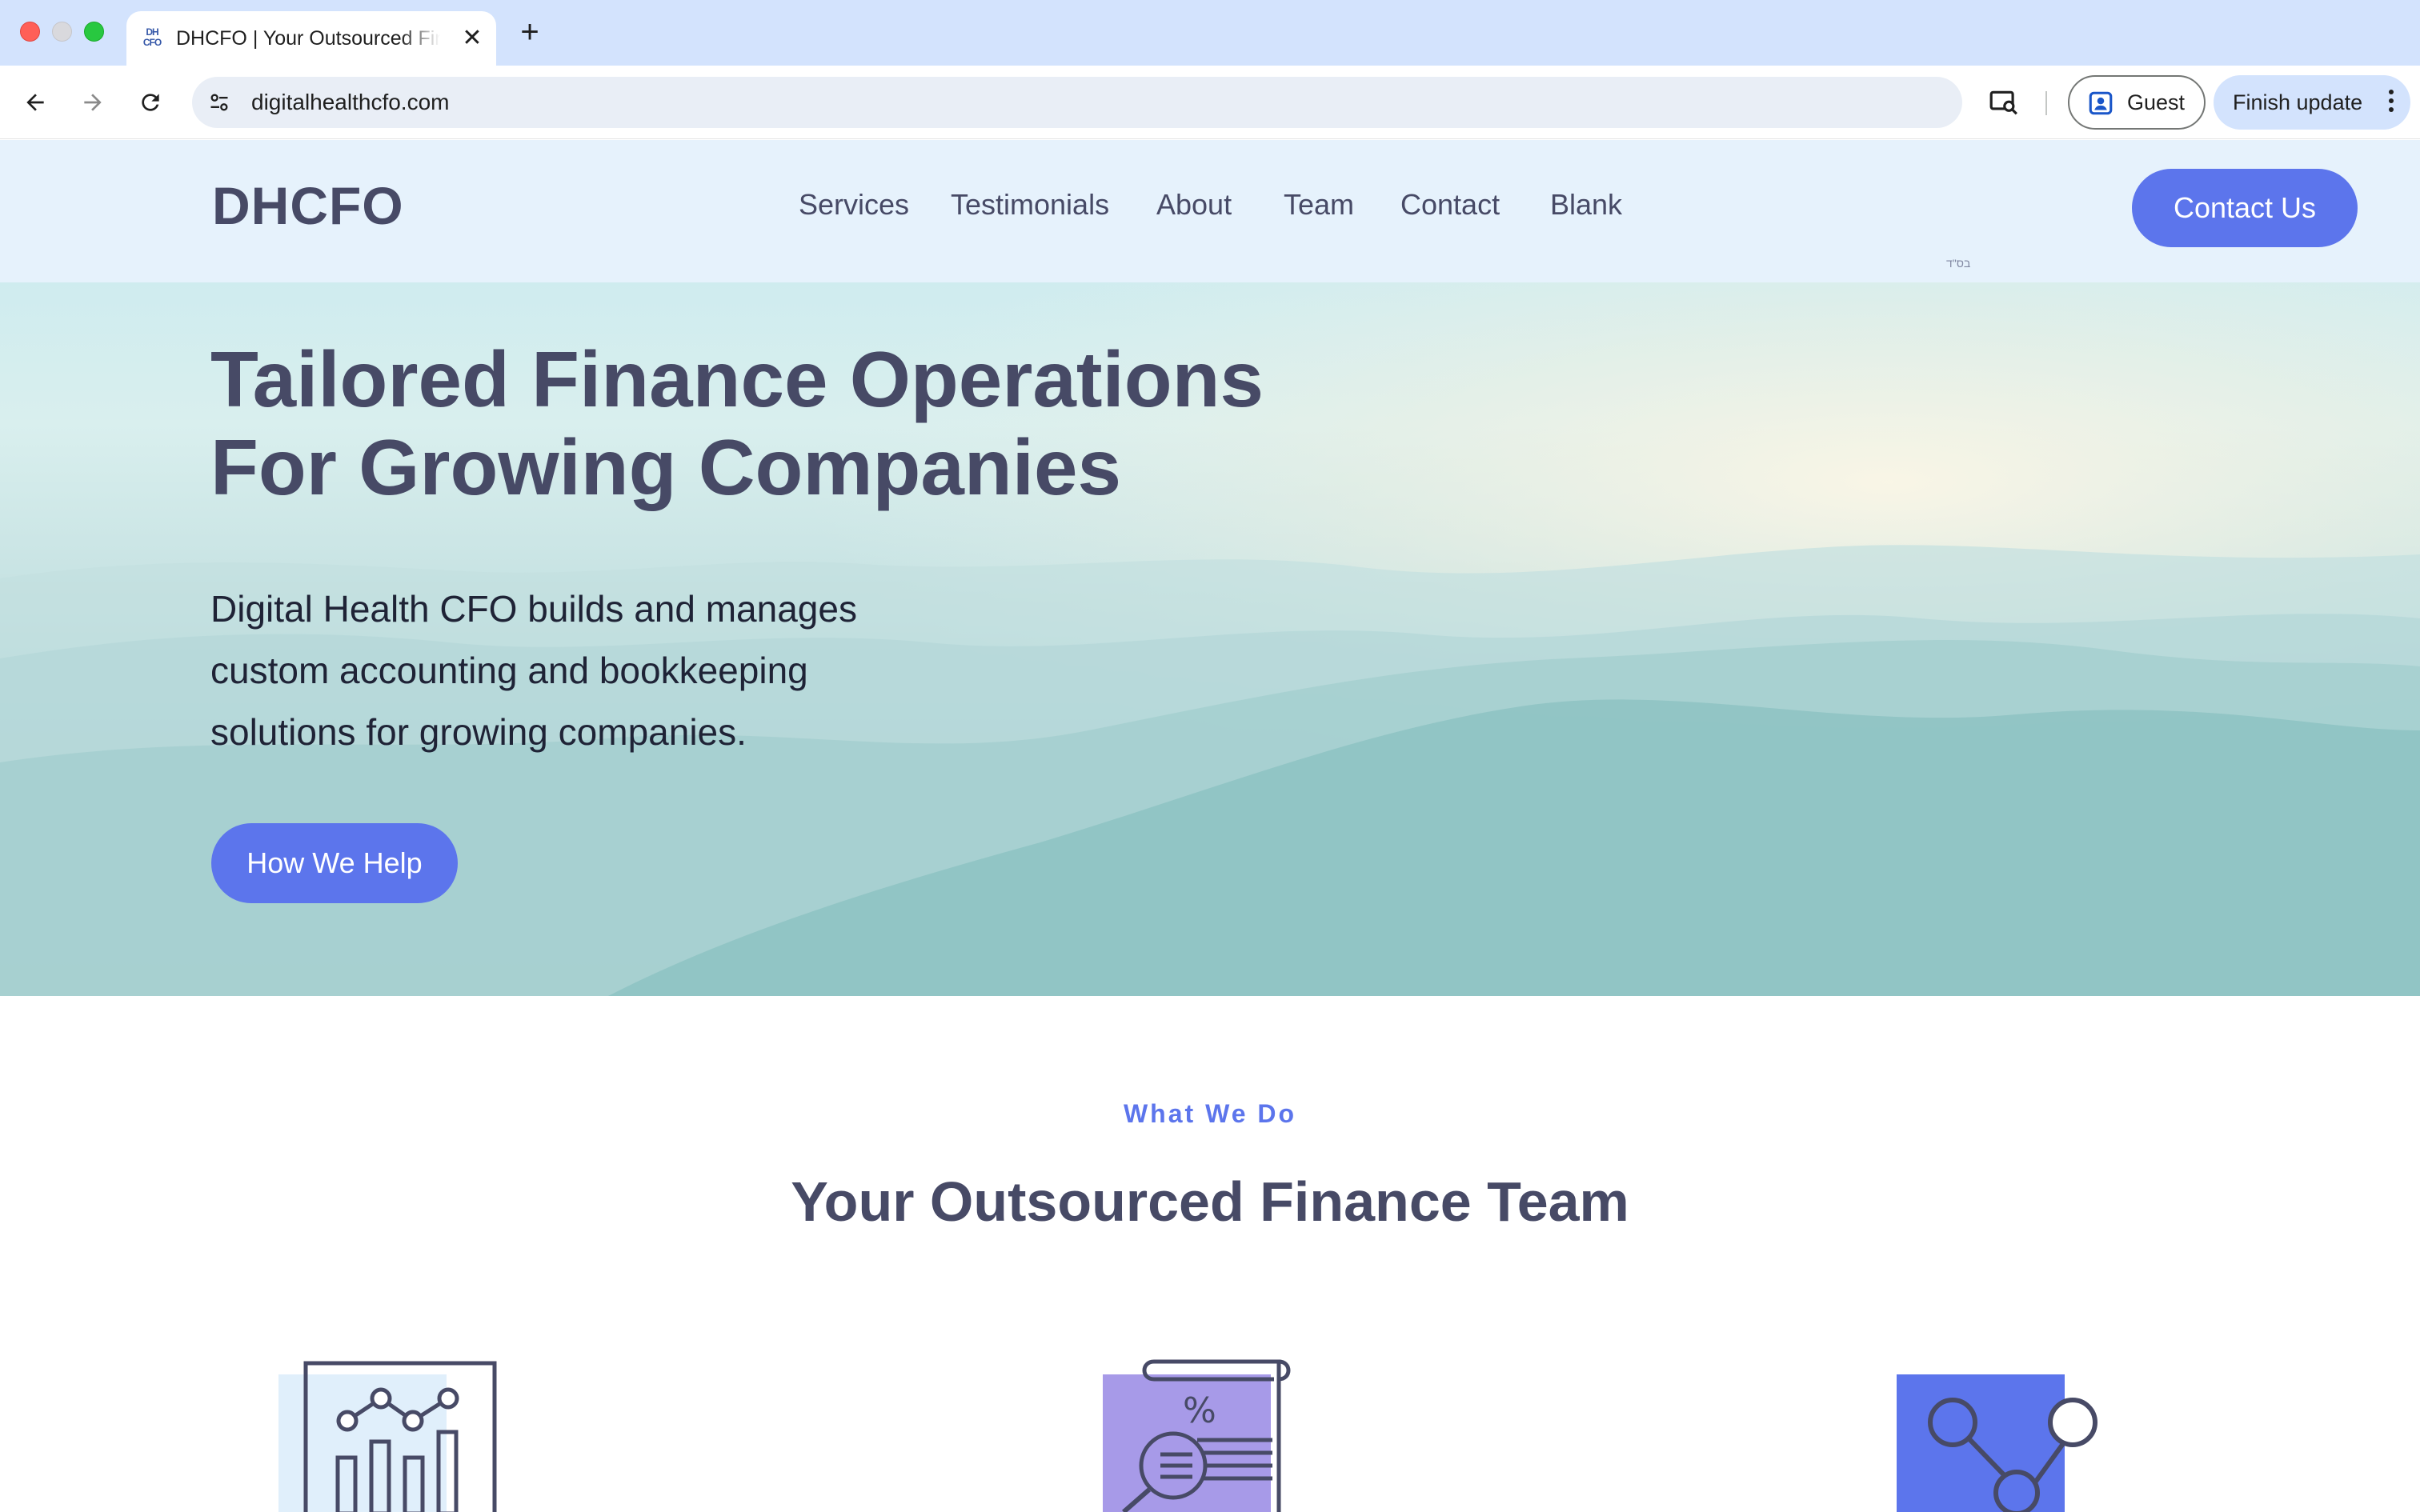  I want to click on reload-icon, so click(150, 102).